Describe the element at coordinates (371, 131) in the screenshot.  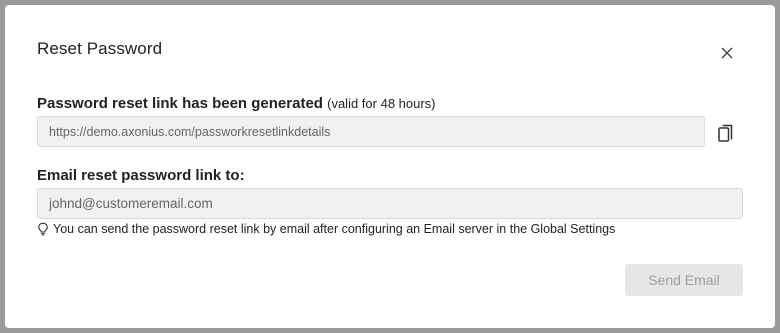
I see `reset-link-field` at that location.